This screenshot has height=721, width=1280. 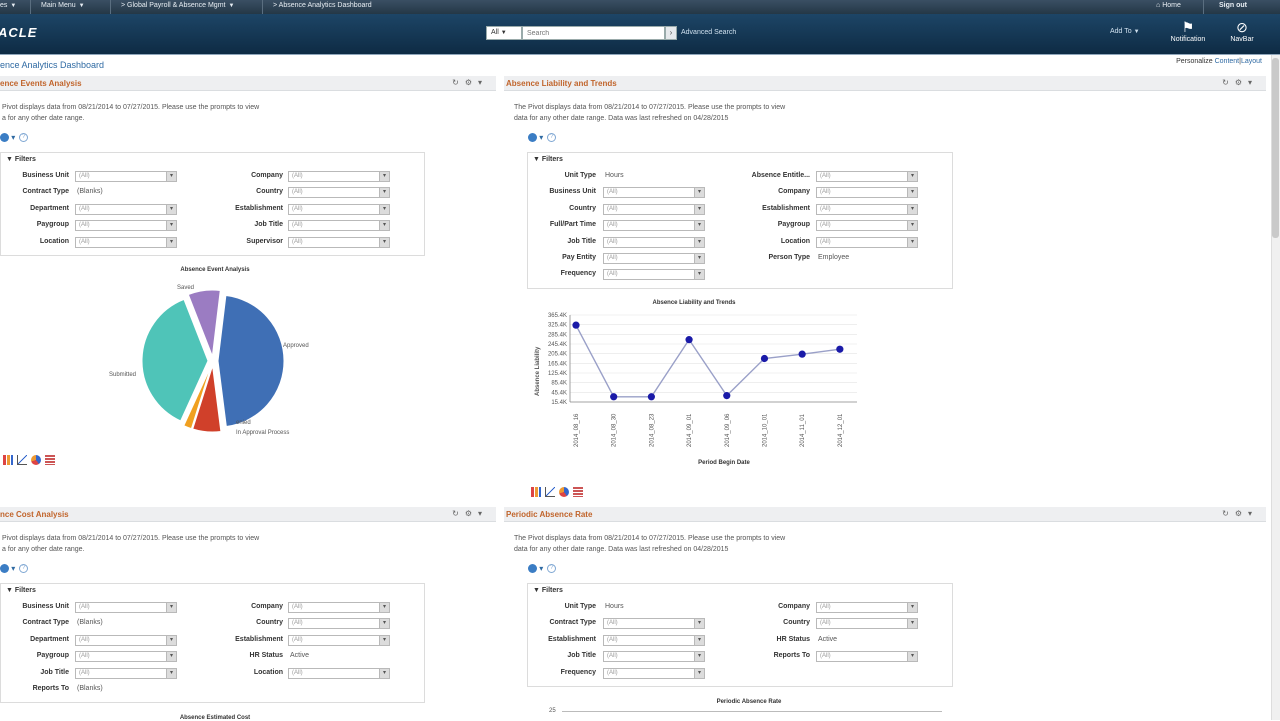 I want to click on filter-row: Reports To (Blanks), so click(x=211, y=690).